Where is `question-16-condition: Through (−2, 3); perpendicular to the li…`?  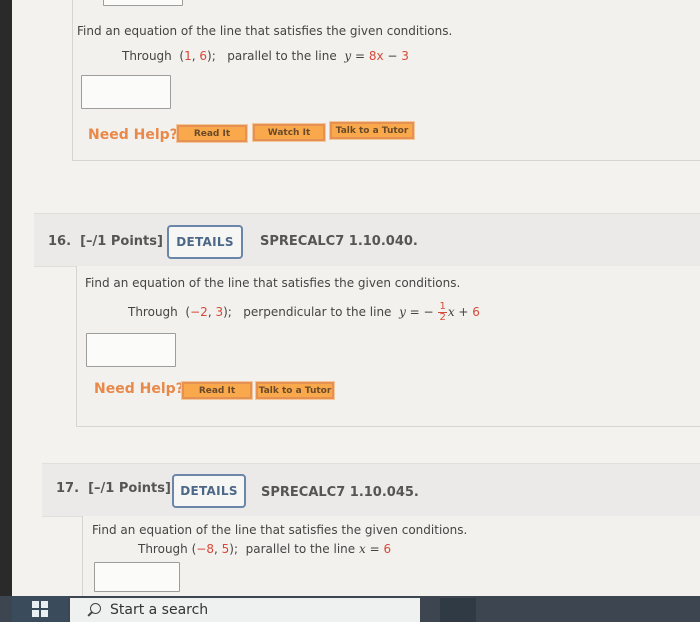
question-16-condition: Through (−2, 3); perpendicular to the li… is located at coordinates (304, 312).